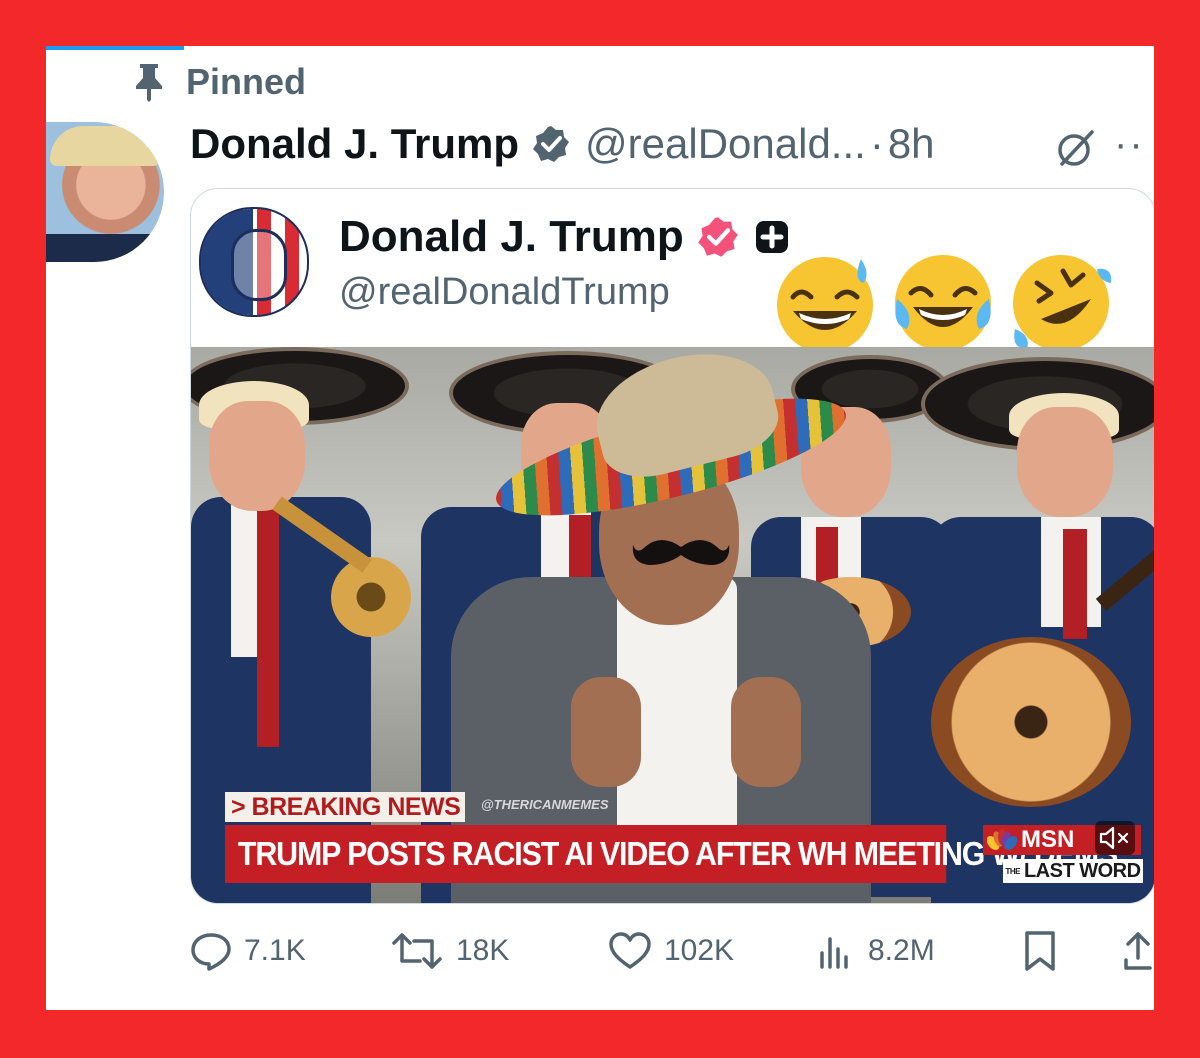 This screenshot has width=1200, height=1058. Describe the element at coordinates (449, 951) in the screenshot. I see `repost-button: 18K` at that location.